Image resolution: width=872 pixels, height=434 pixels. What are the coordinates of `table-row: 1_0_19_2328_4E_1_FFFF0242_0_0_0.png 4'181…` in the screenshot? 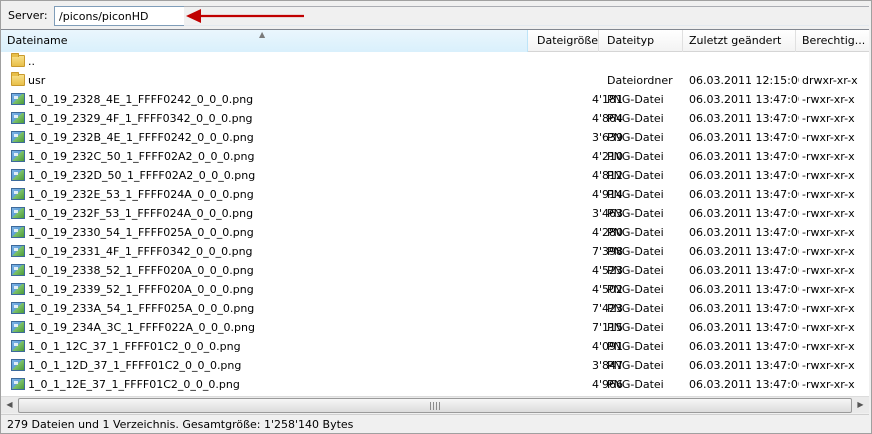 It's located at (435, 99).